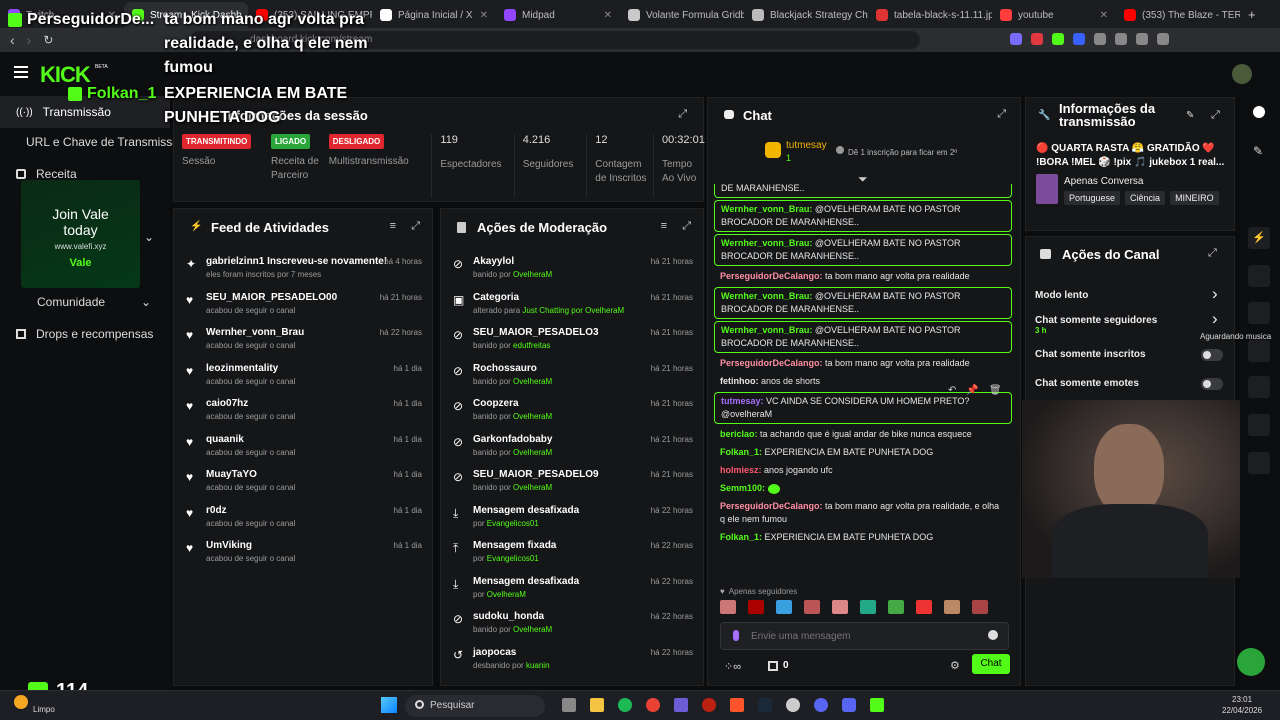 The height and width of the screenshot is (720, 1280). I want to click on chat-bubble-icon, so click(1259, 313).